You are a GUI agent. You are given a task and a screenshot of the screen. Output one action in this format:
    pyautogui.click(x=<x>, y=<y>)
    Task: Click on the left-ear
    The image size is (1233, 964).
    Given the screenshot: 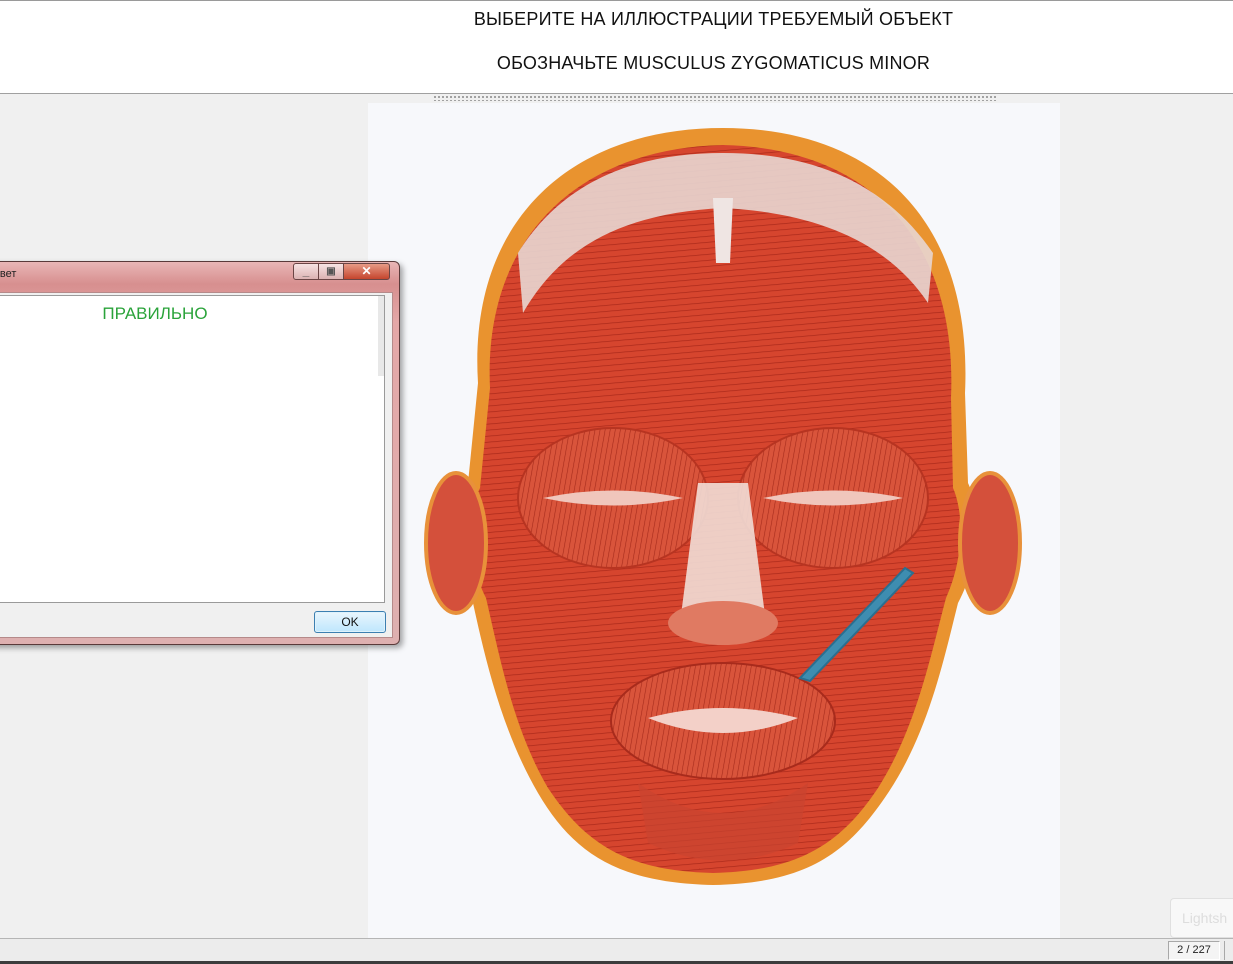 What is the action you would take?
    pyautogui.click(x=456, y=543)
    